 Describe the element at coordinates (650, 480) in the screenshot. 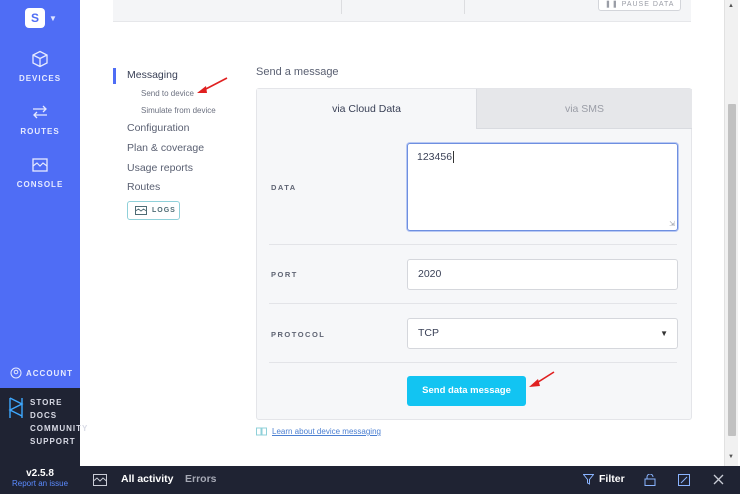

I see `unlock-icon` at that location.